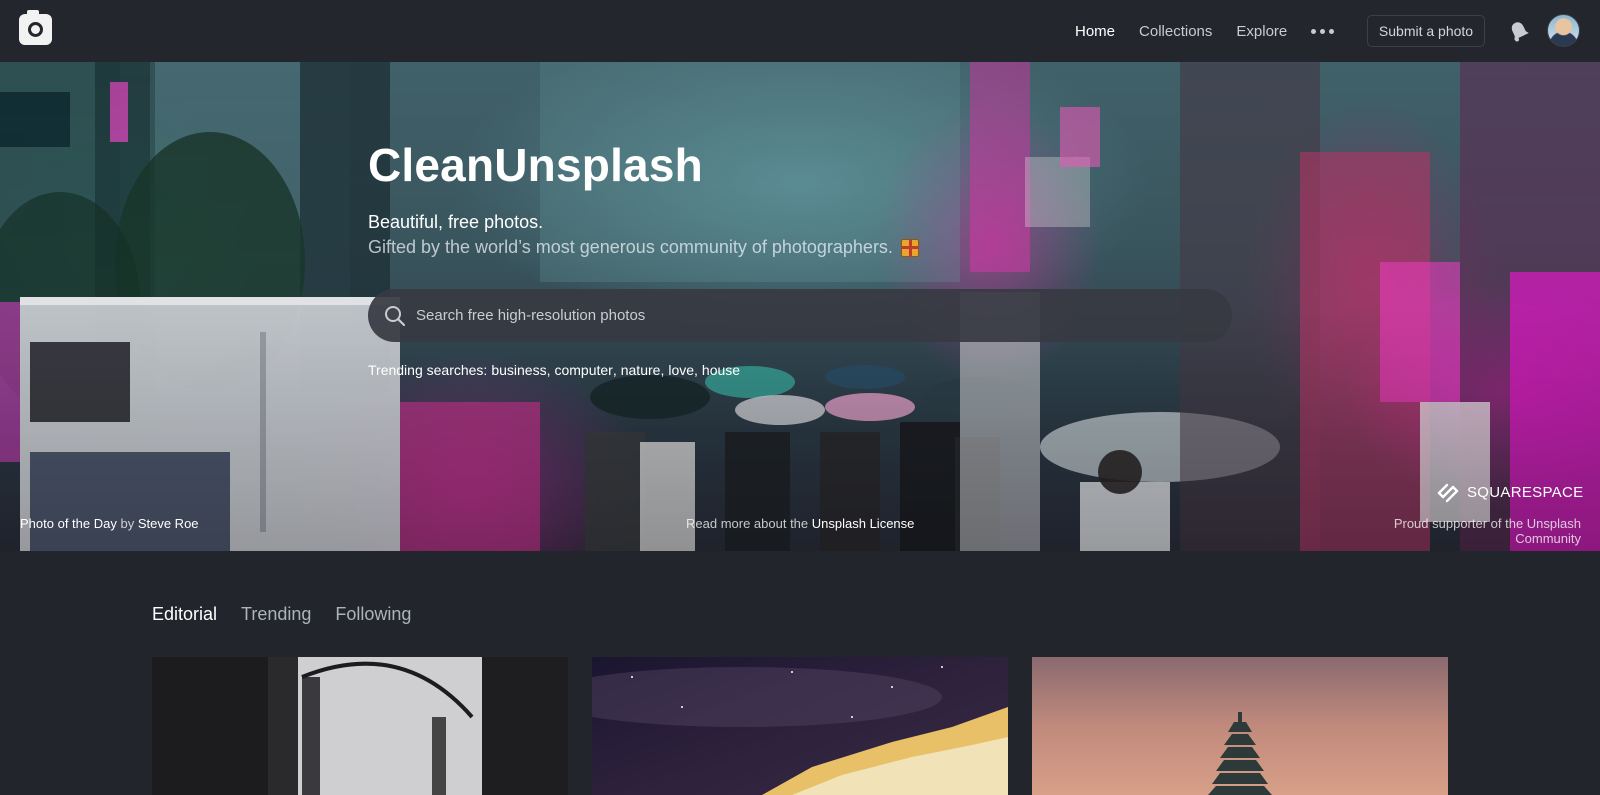 This screenshot has height=795, width=1600. What do you see at coordinates (373, 614) in the screenshot?
I see `tab-following: Following` at bounding box center [373, 614].